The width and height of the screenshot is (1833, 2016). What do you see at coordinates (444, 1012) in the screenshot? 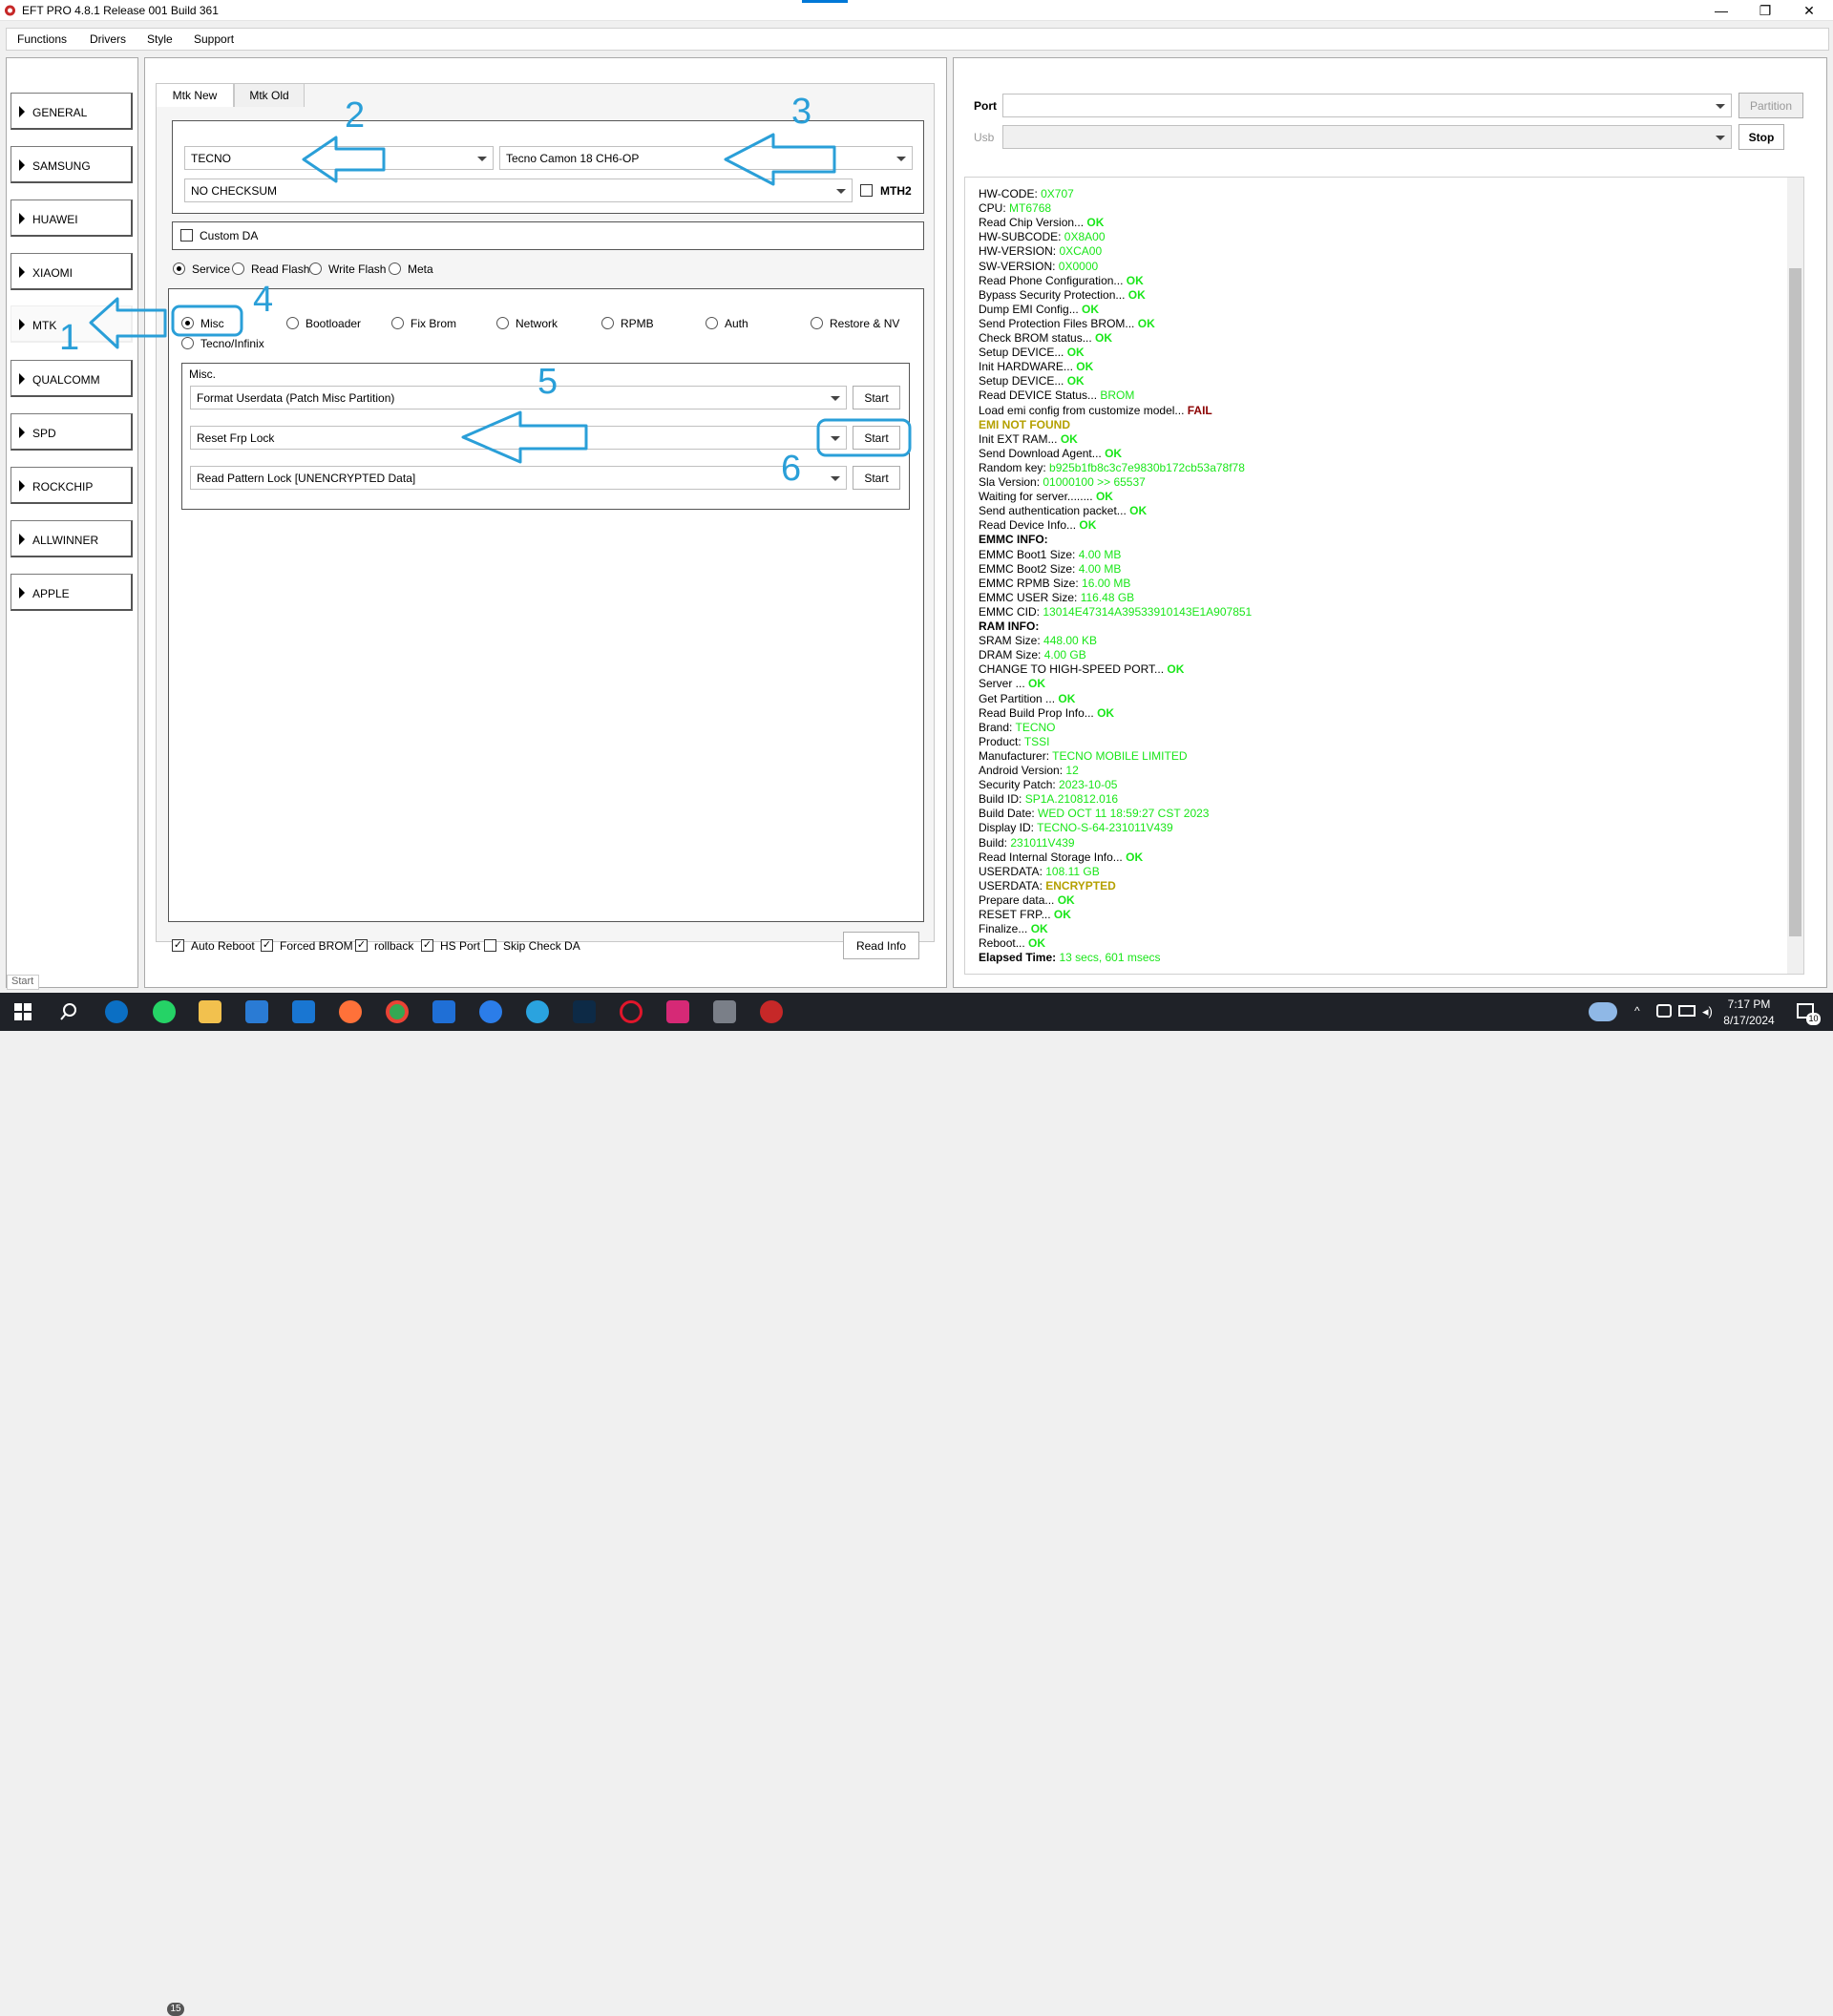
I see `app-3-icon` at bounding box center [444, 1012].